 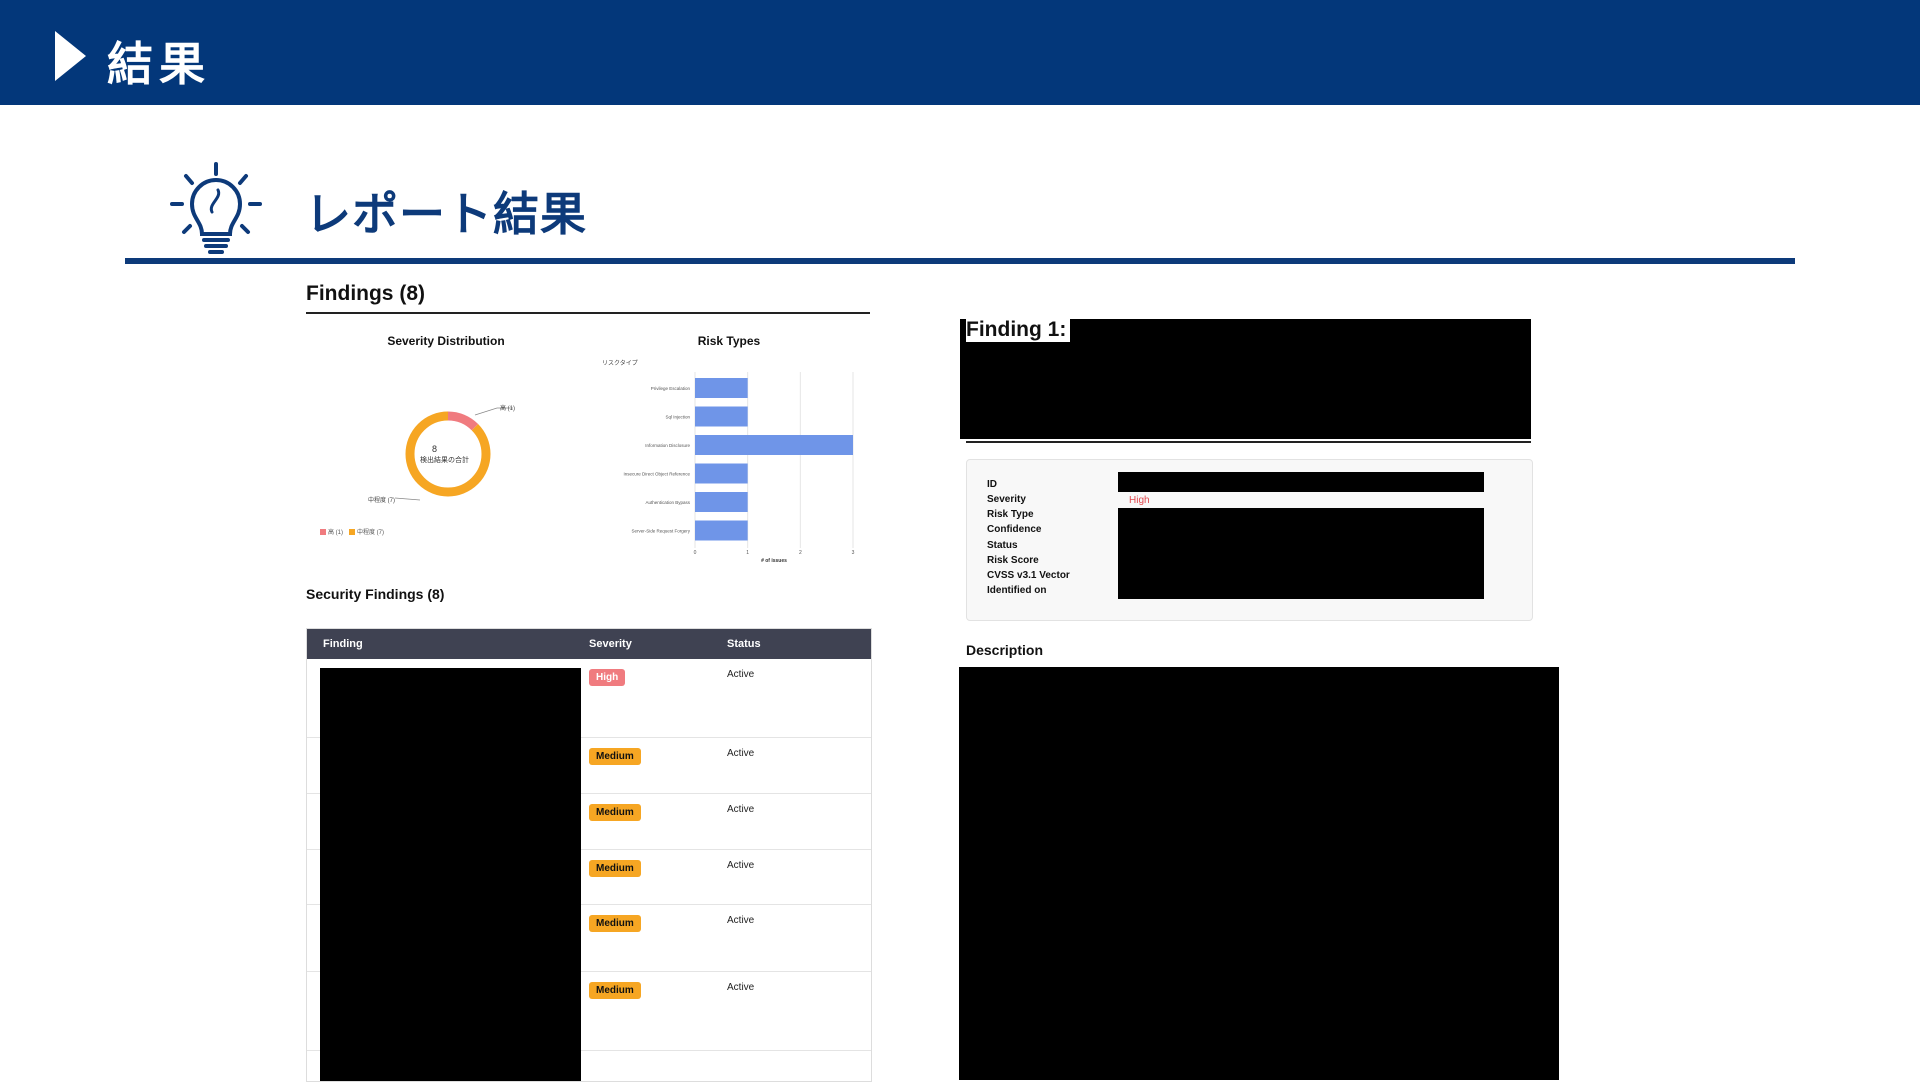 What do you see at coordinates (721, 502) in the screenshot?
I see `bar-authentication-bypass` at bounding box center [721, 502].